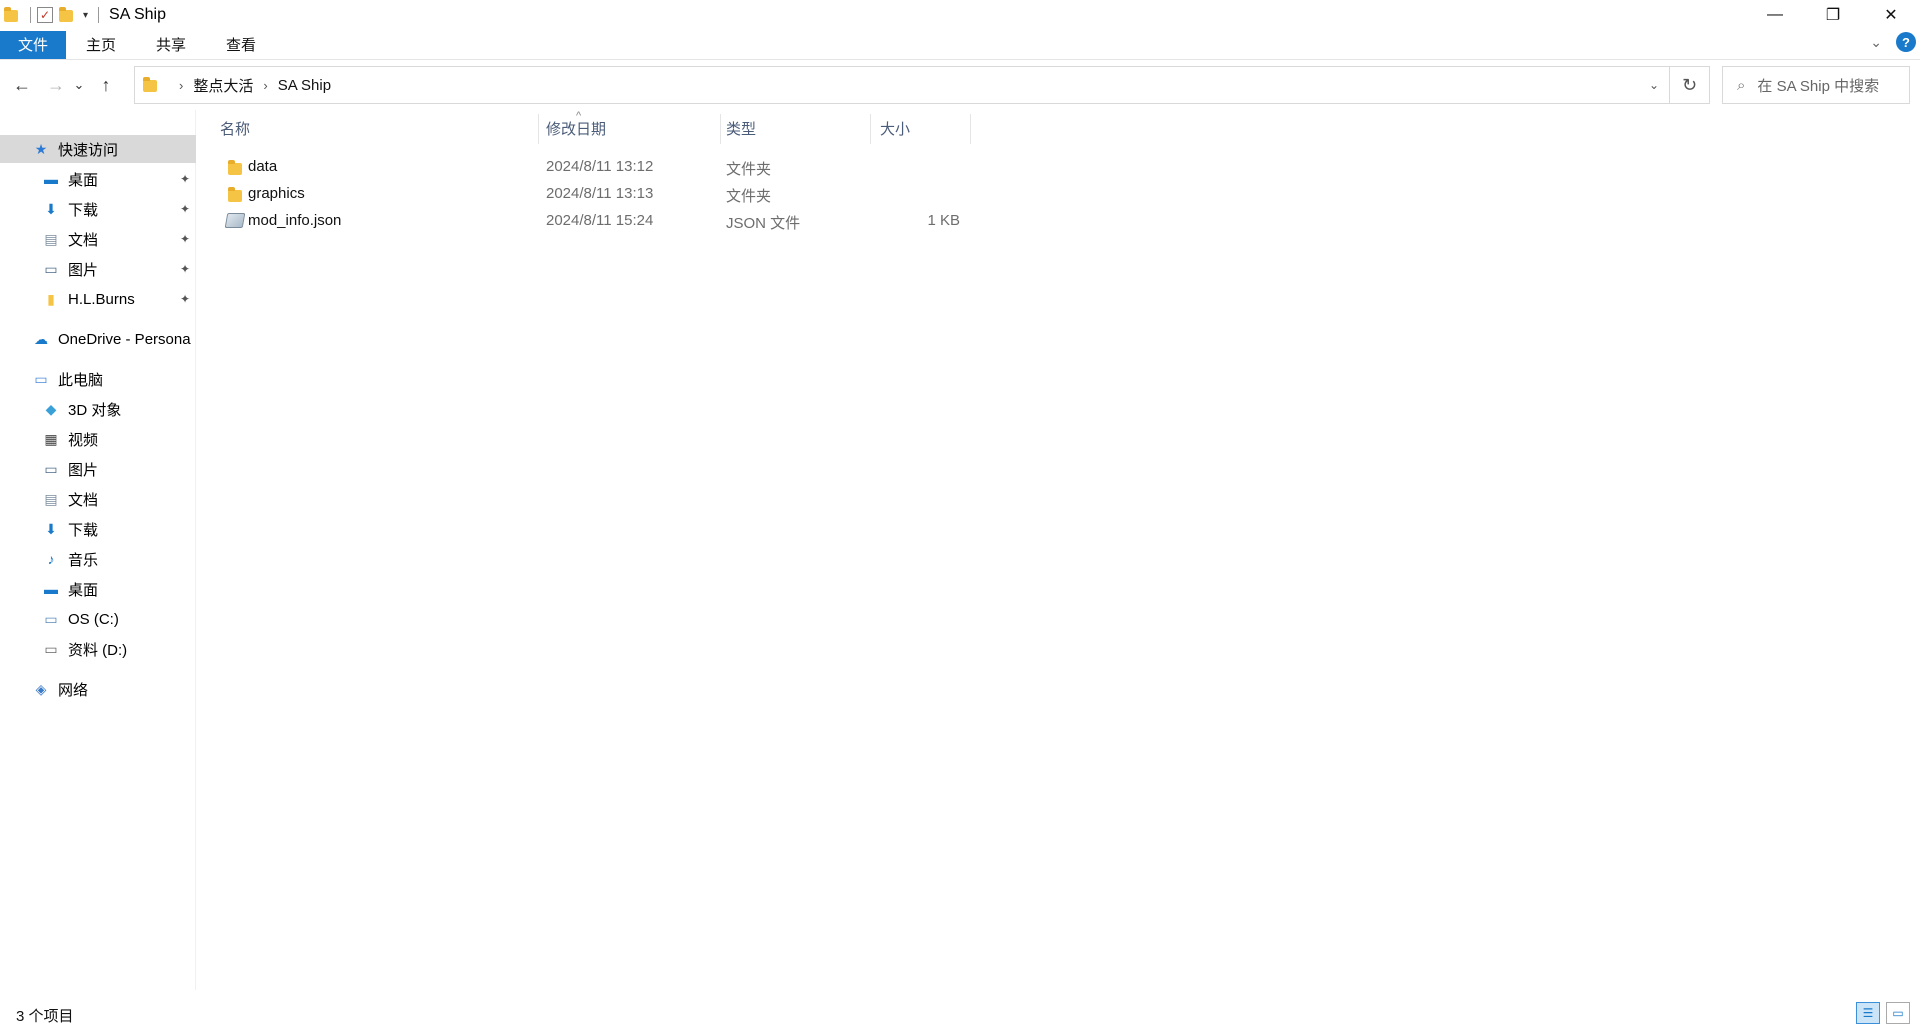 The width and height of the screenshot is (1920, 1030). I want to click on sidebar-item-network: ◈ 网络, so click(98, 689).